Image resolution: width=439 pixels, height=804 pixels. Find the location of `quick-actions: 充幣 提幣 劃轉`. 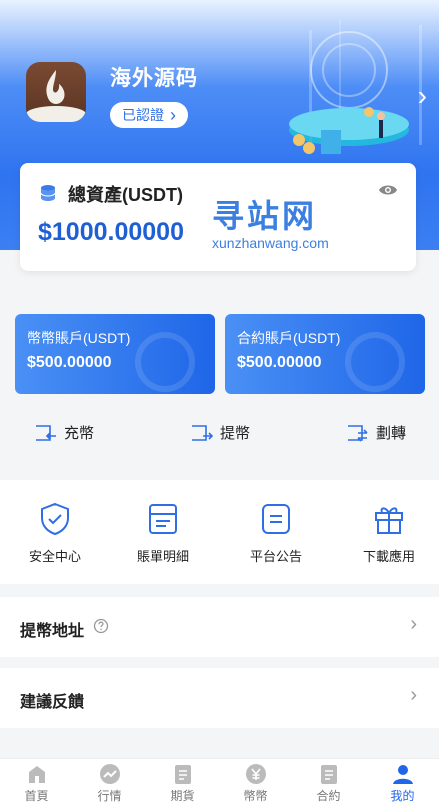

quick-actions: 充幣 提幣 劃轉 is located at coordinates (219, 436).